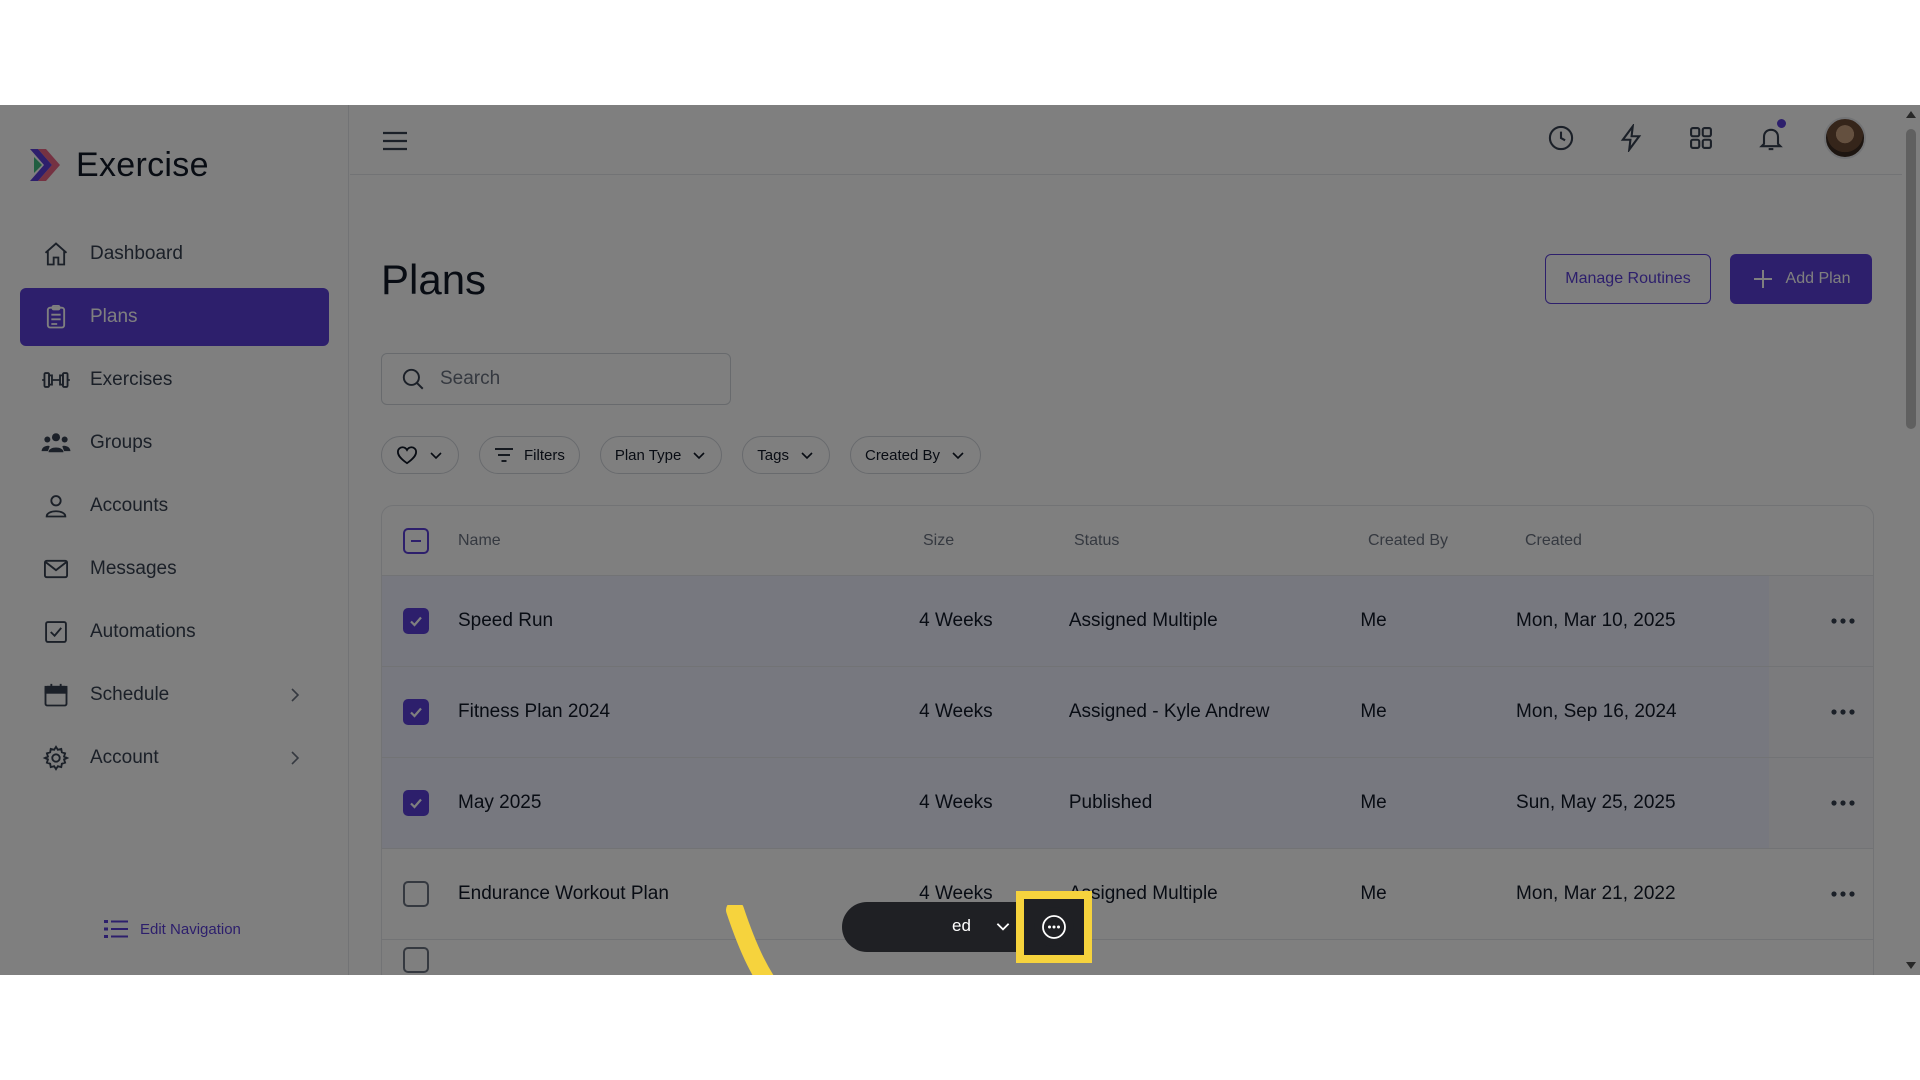 This screenshot has height=1080, width=1920. What do you see at coordinates (688, 621) in the screenshot?
I see `row-name: Speed Run` at bounding box center [688, 621].